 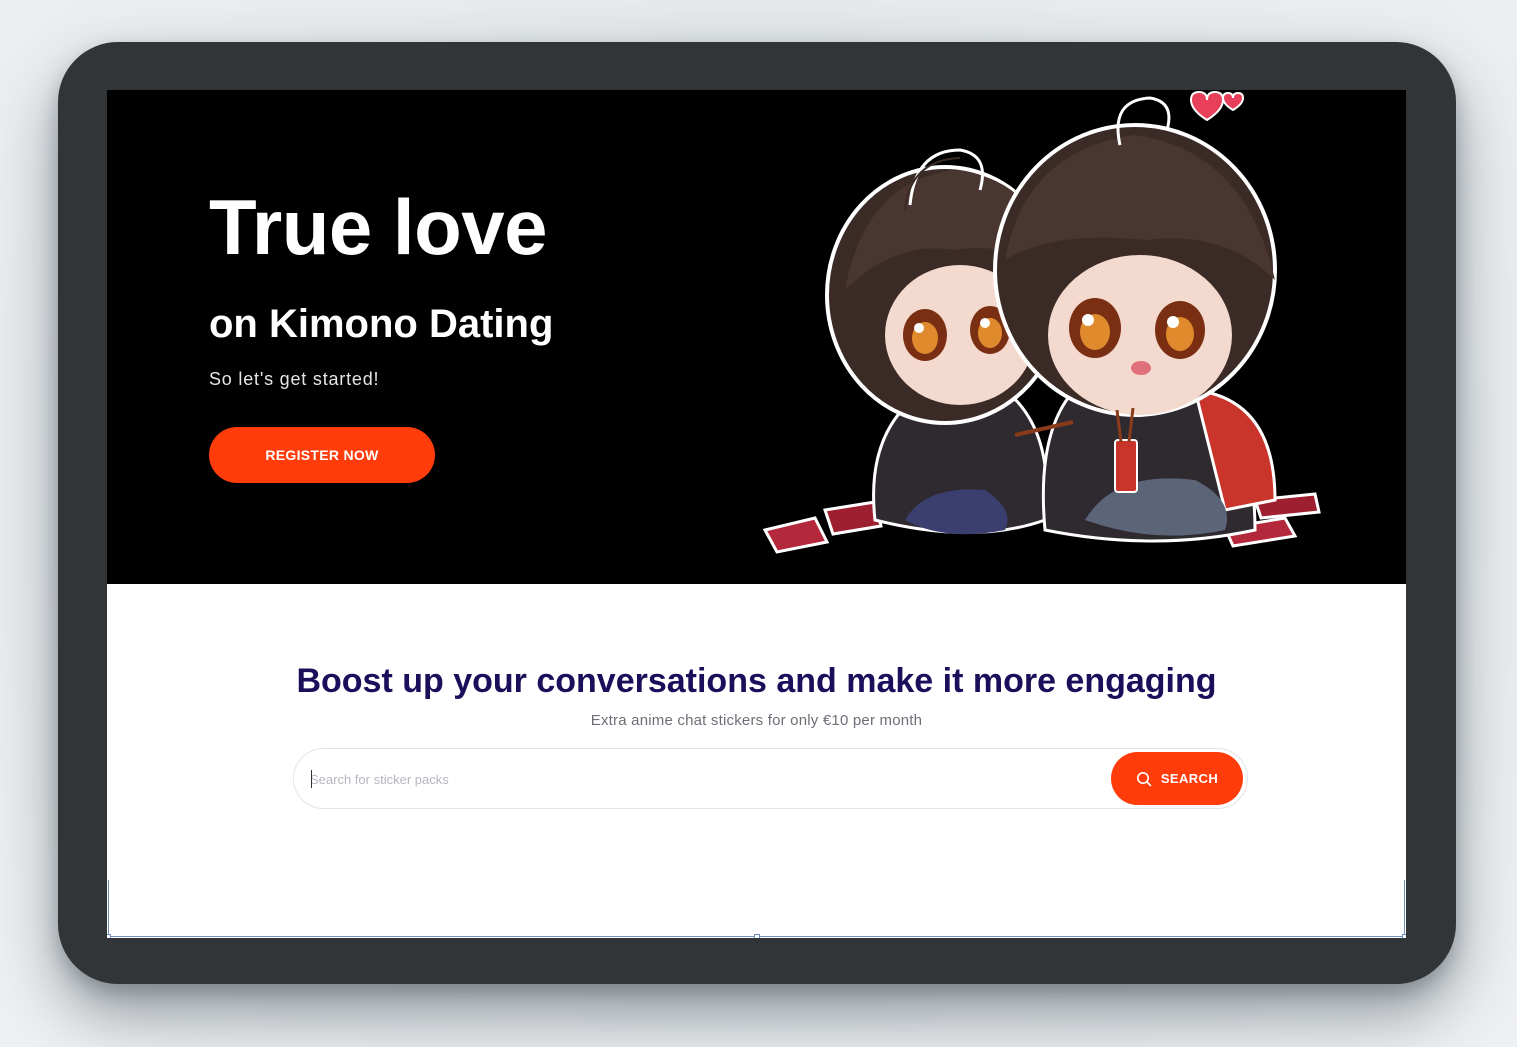 I want to click on selection-frame, so click(x=756, y=909).